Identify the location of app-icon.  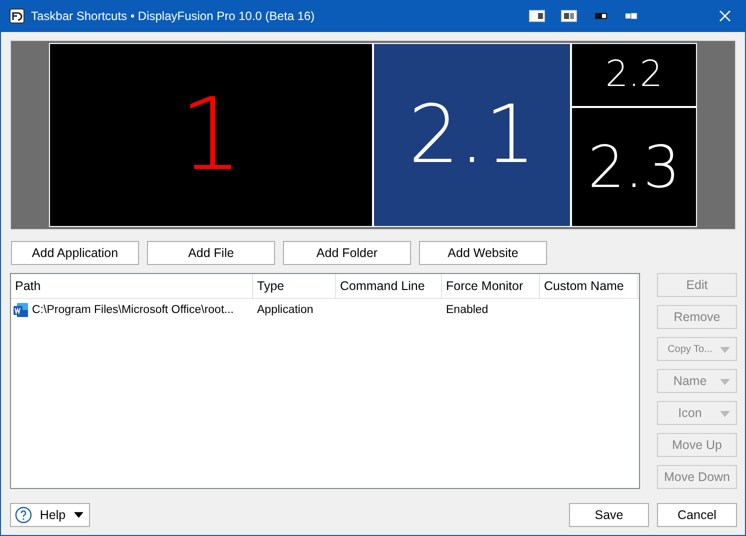
(17, 16).